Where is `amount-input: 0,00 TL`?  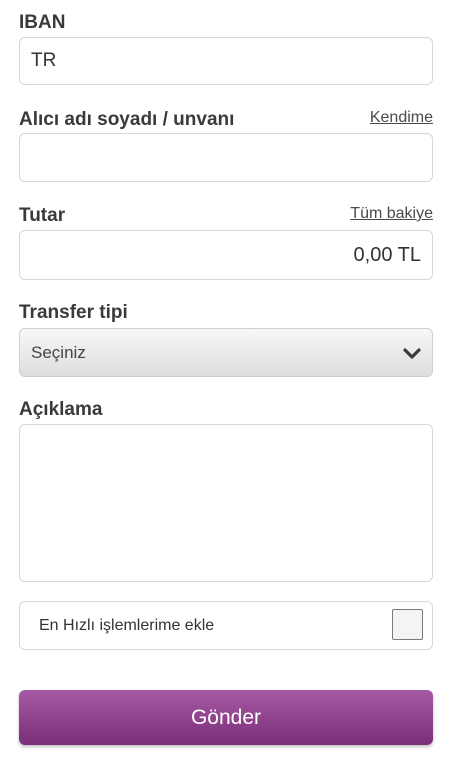 amount-input: 0,00 TL is located at coordinates (226, 255).